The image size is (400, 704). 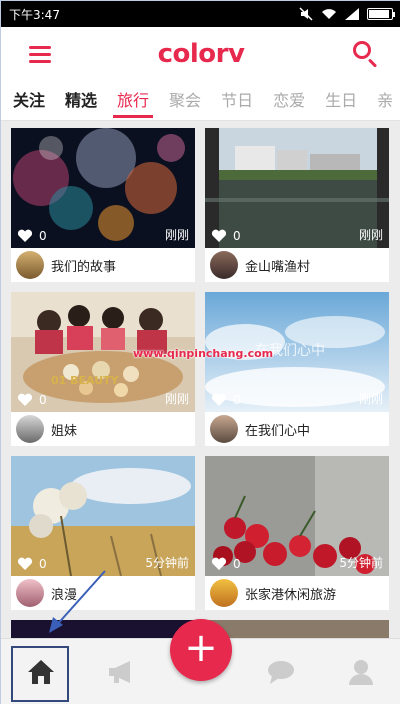 What do you see at coordinates (103, 593) in the screenshot?
I see `card-footer: 浪漫` at bounding box center [103, 593].